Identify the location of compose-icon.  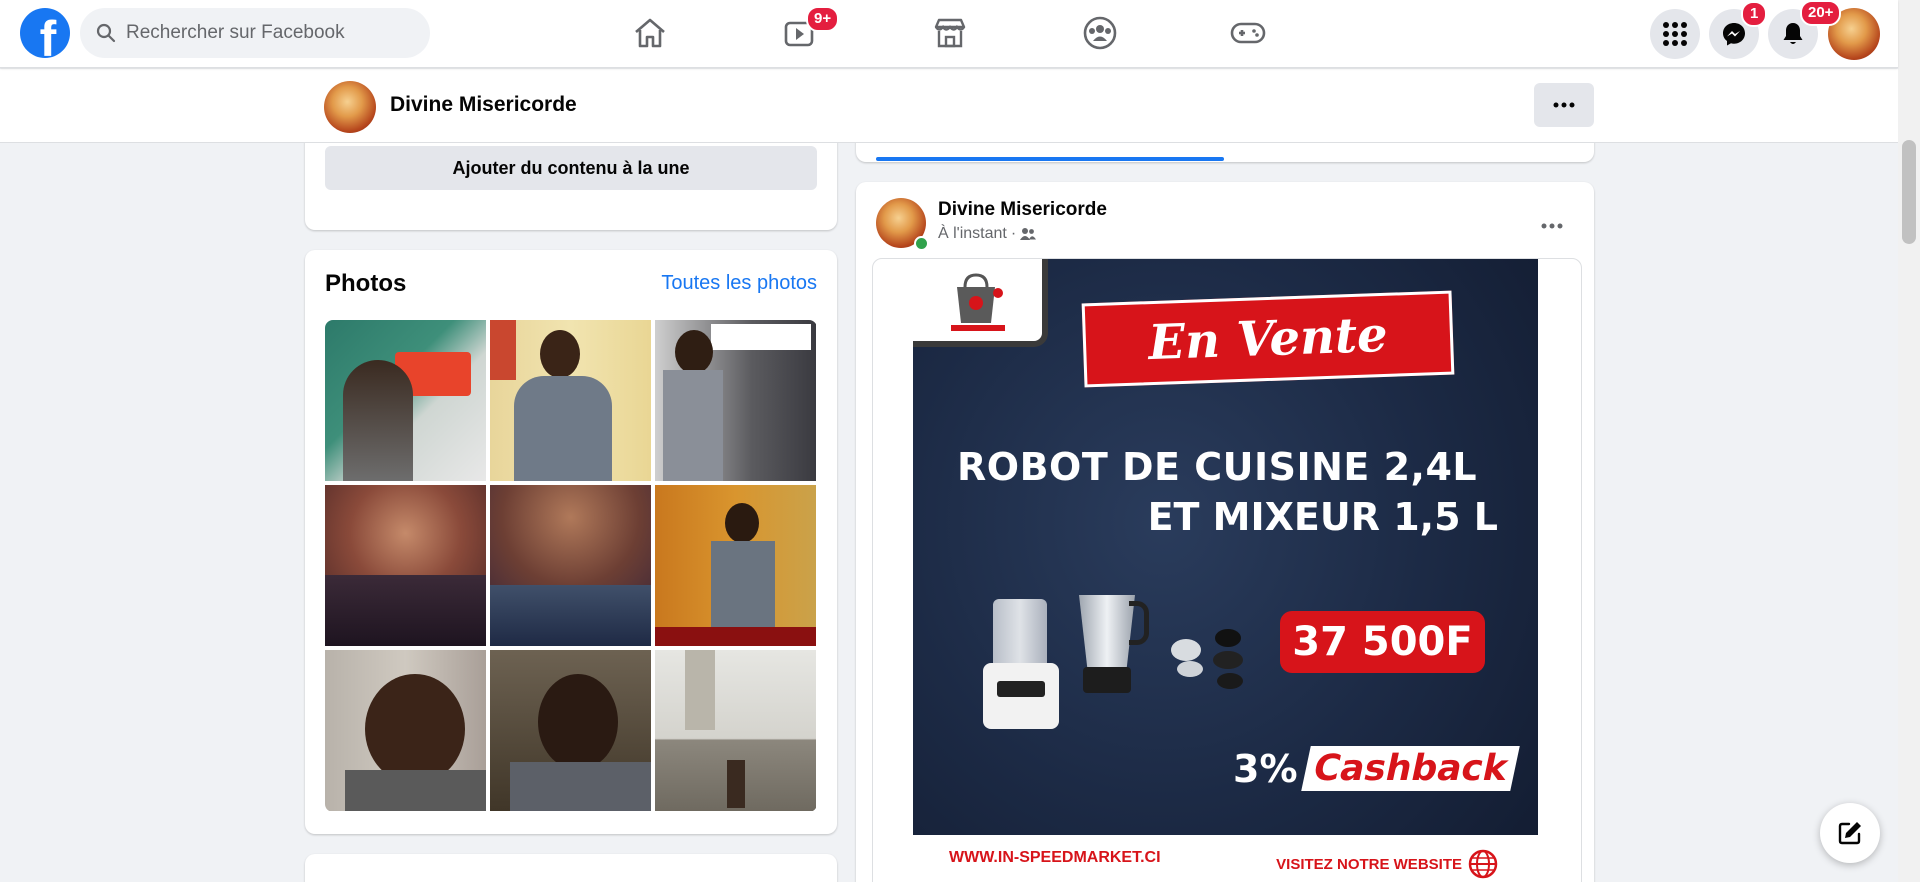
(1849, 833).